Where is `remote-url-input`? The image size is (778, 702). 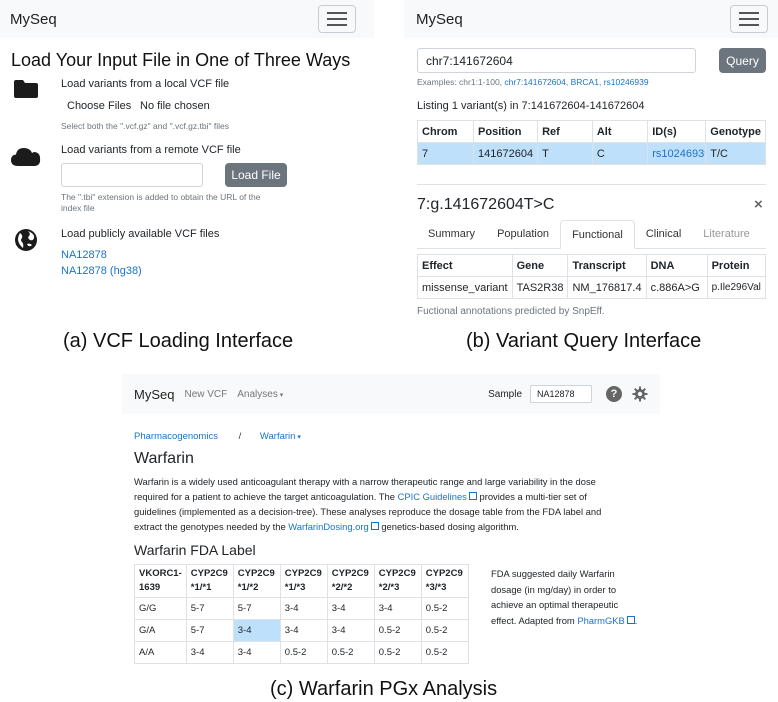 remote-url-input is located at coordinates (132, 175).